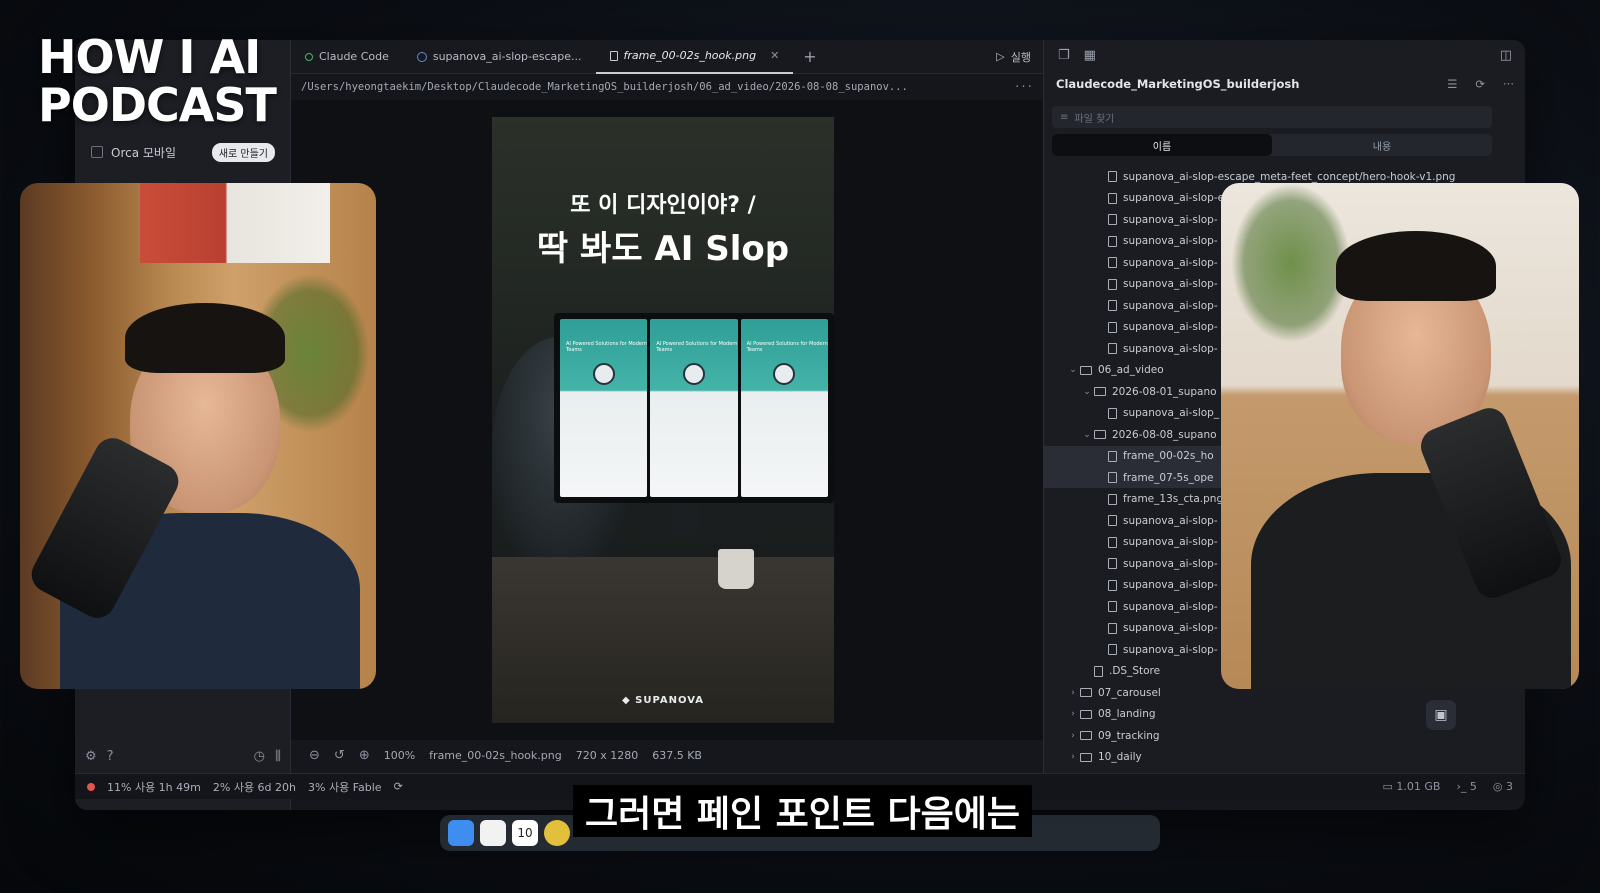  I want to click on history-icon: ◷, so click(259, 756).